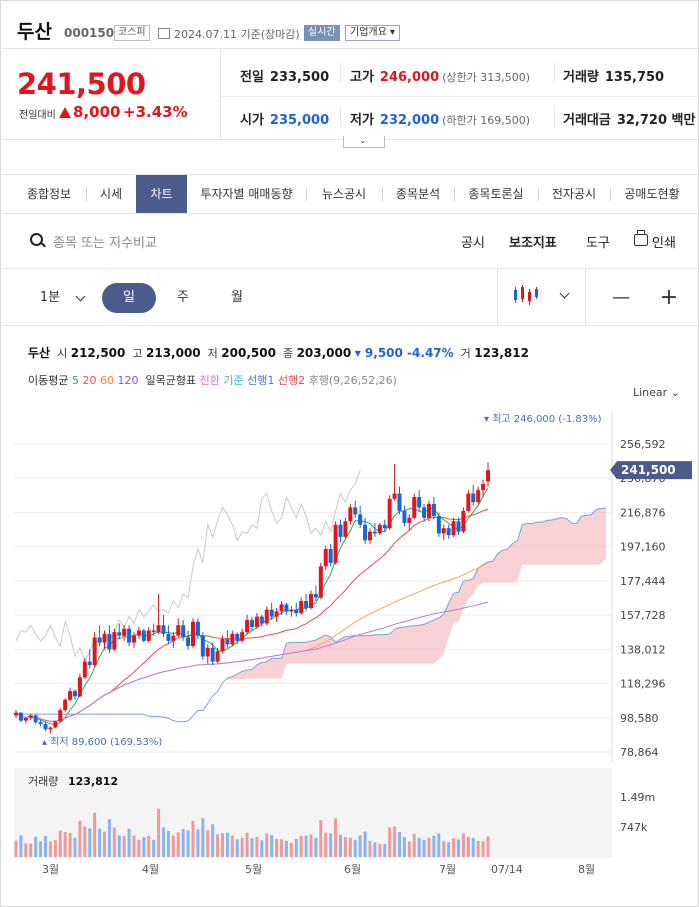 This screenshot has width=699, height=907. What do you see at coordinates (652, 194) in the screenshot?
I see `tab-short-selling: 공매도현황` at bounding box center [652, 194].